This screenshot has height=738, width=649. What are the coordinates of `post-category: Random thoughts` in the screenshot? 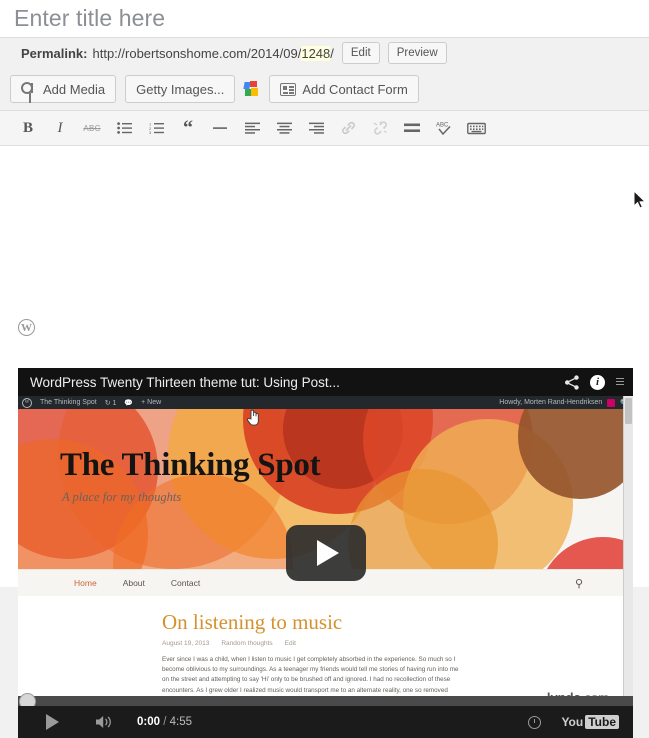 It's located at (247, 643).